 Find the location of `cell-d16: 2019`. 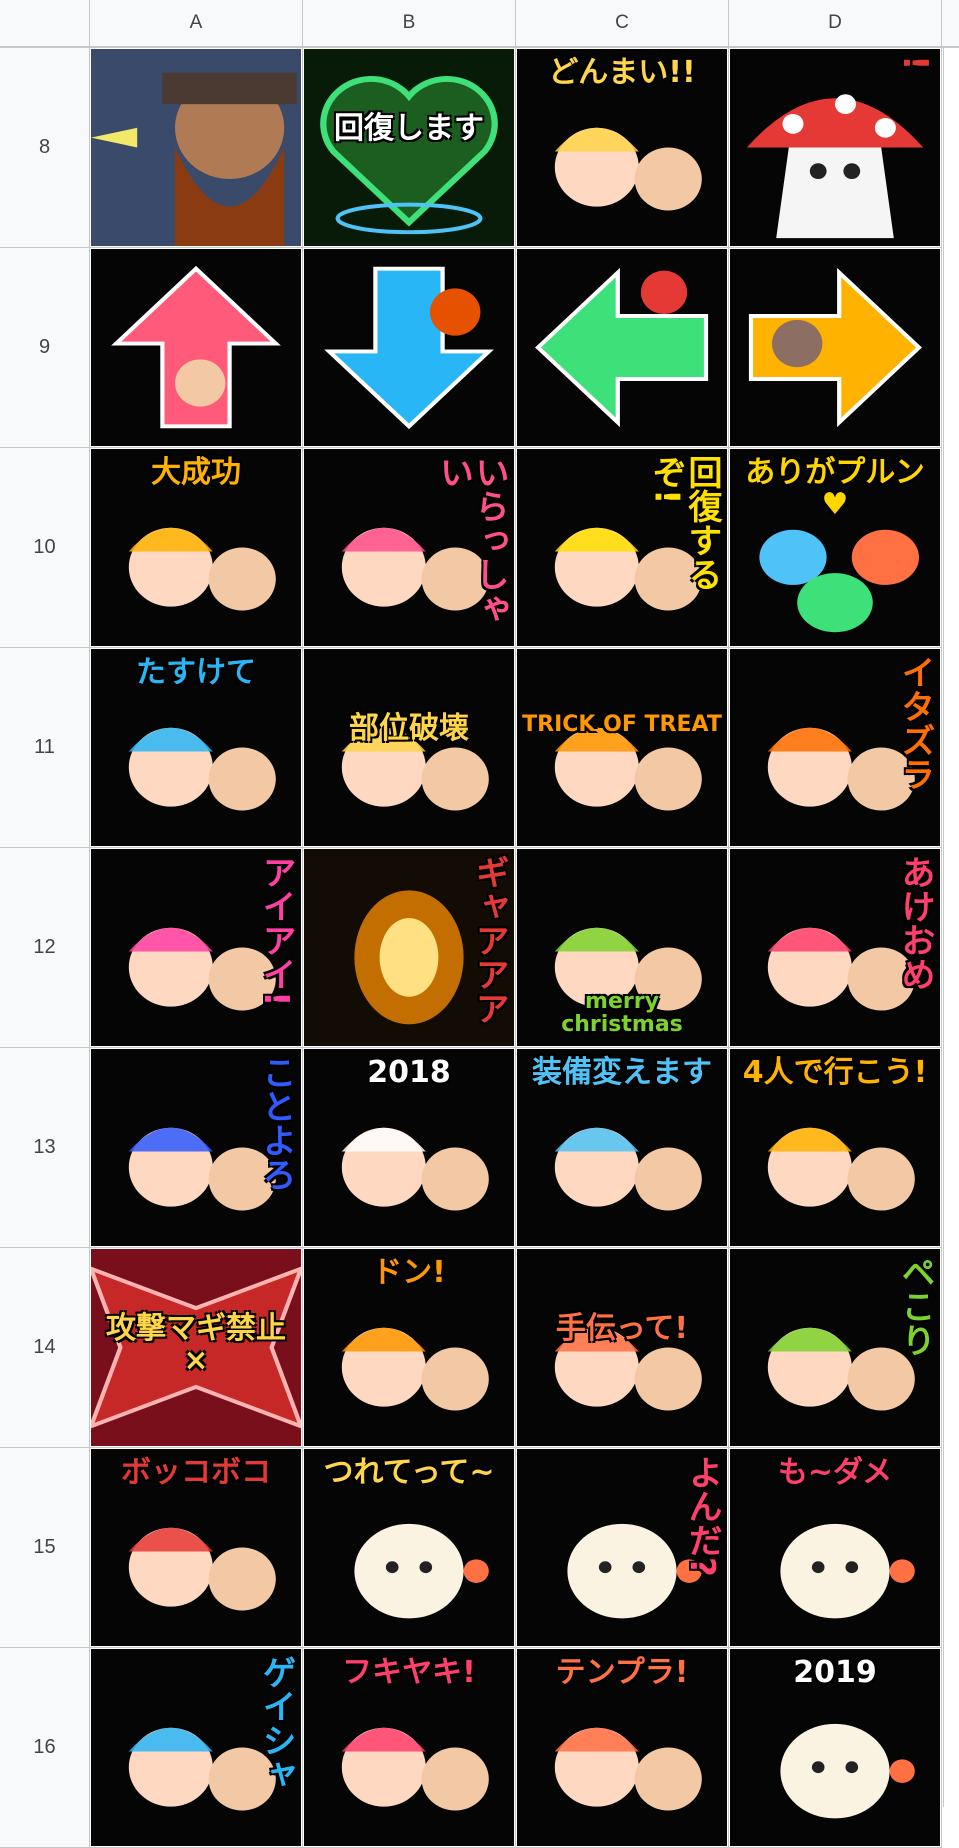

cell-d16: 2019 is located at coordinates (835, 1748).